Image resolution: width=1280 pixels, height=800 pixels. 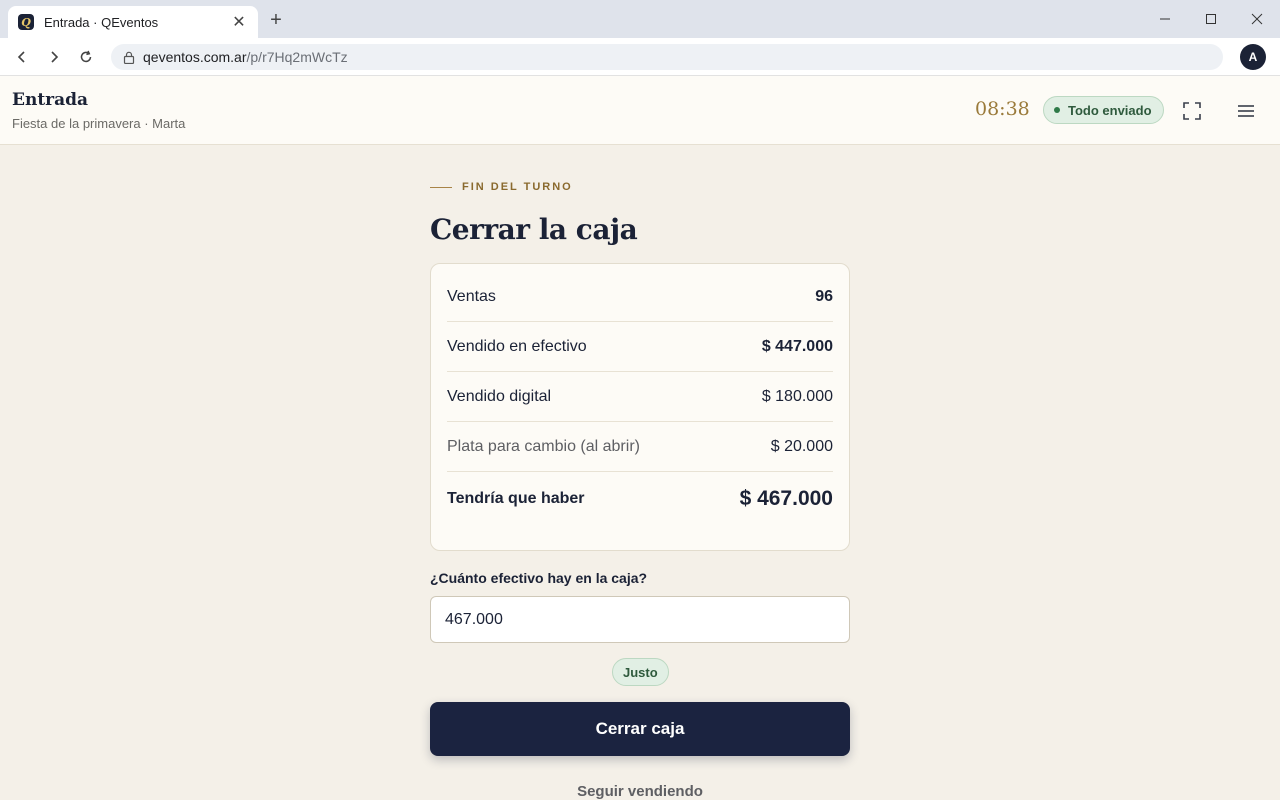 What do you see at coordinates (640, 499) in the screenshot?
I see `summary-row-expected-total: Tendría que haber $ 467.000` at bounding box center [640, 499].